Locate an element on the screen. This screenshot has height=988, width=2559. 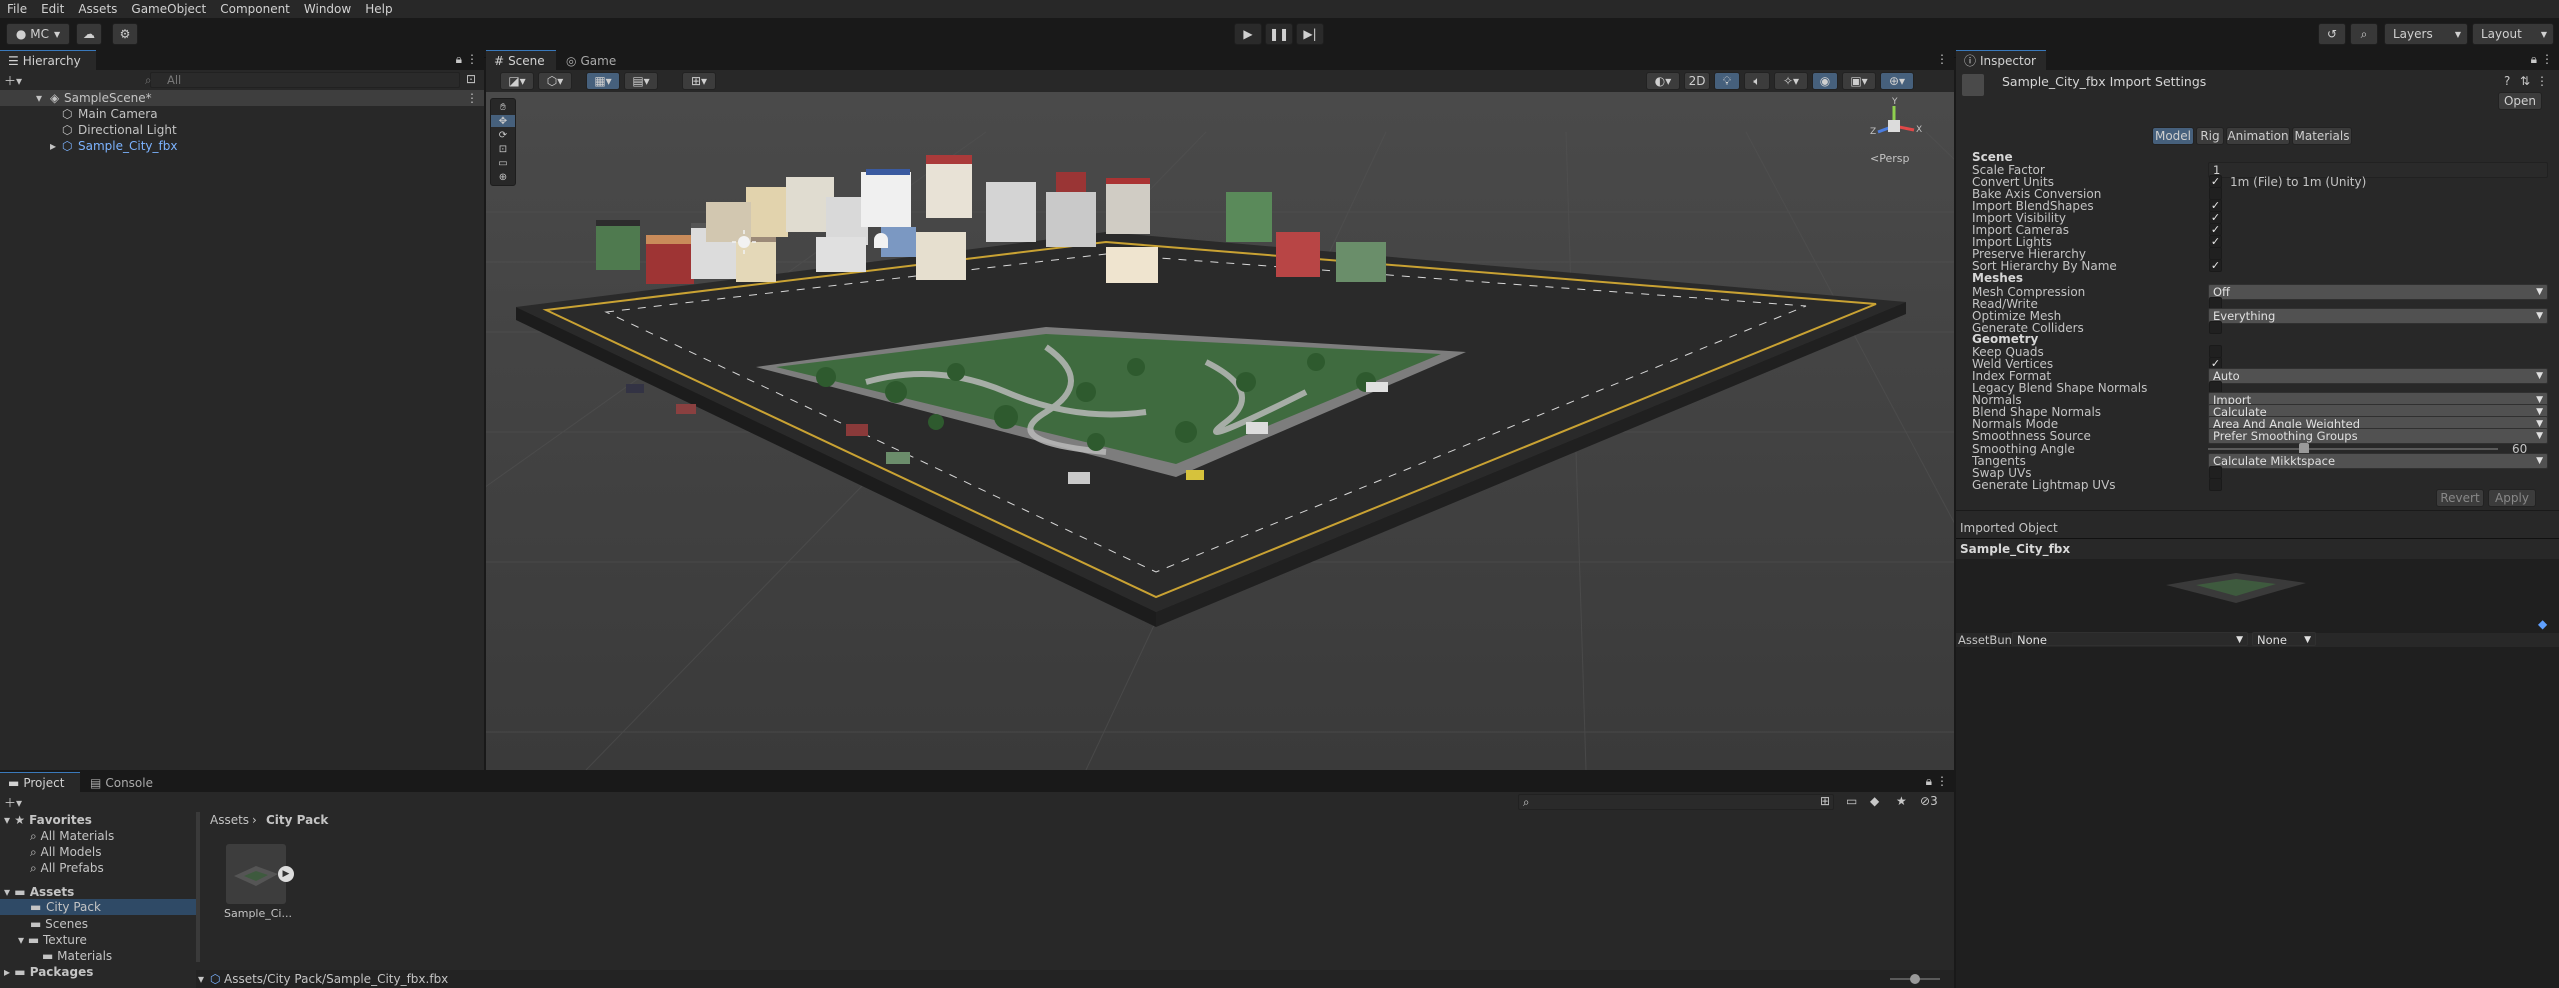
hierarchy-item: ⬡ Main Camera is located at coordinates (242, 114).